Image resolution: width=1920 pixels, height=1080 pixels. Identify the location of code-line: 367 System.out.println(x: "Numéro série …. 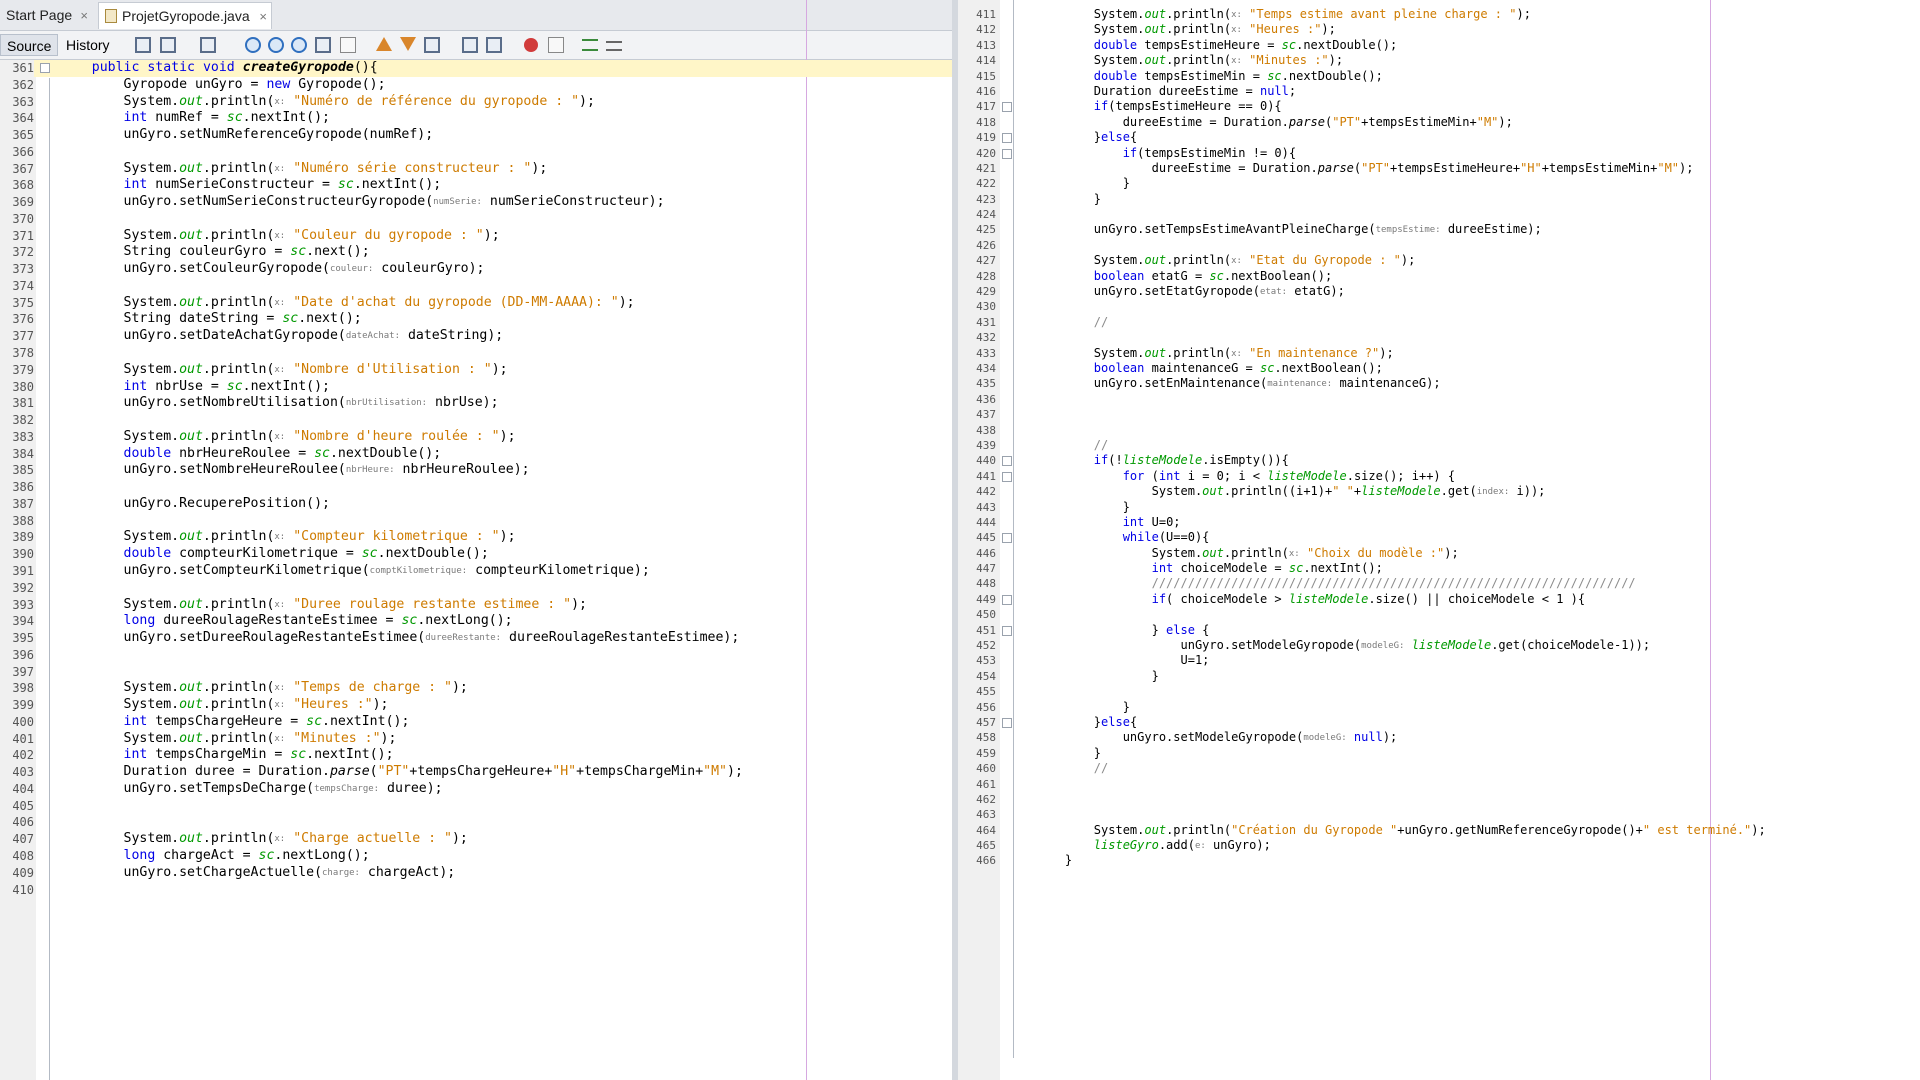
(479, 169).